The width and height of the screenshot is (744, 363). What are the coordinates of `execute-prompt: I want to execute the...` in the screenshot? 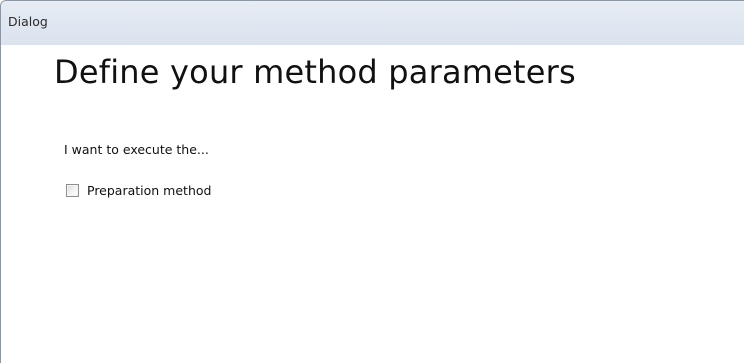 It's located at (136, 149).